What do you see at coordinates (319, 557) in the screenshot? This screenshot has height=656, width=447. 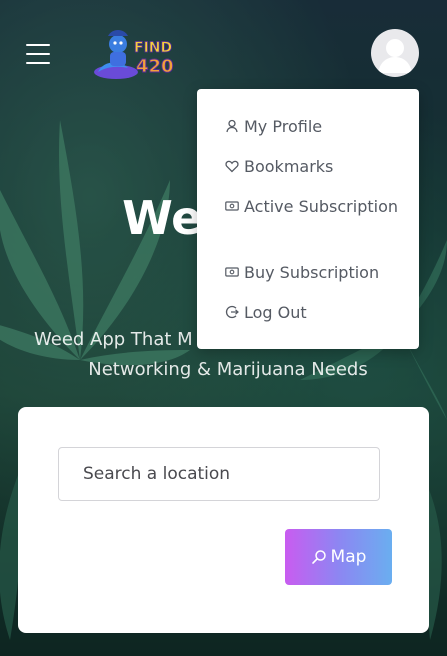 I see `search-icon` at bounding box center [319, 557].